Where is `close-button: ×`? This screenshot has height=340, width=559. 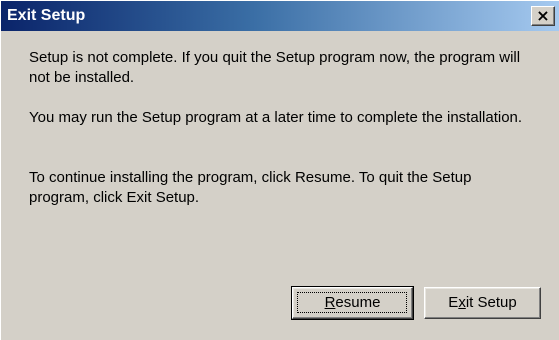
close-button: × is located at coordinates (543, 16).